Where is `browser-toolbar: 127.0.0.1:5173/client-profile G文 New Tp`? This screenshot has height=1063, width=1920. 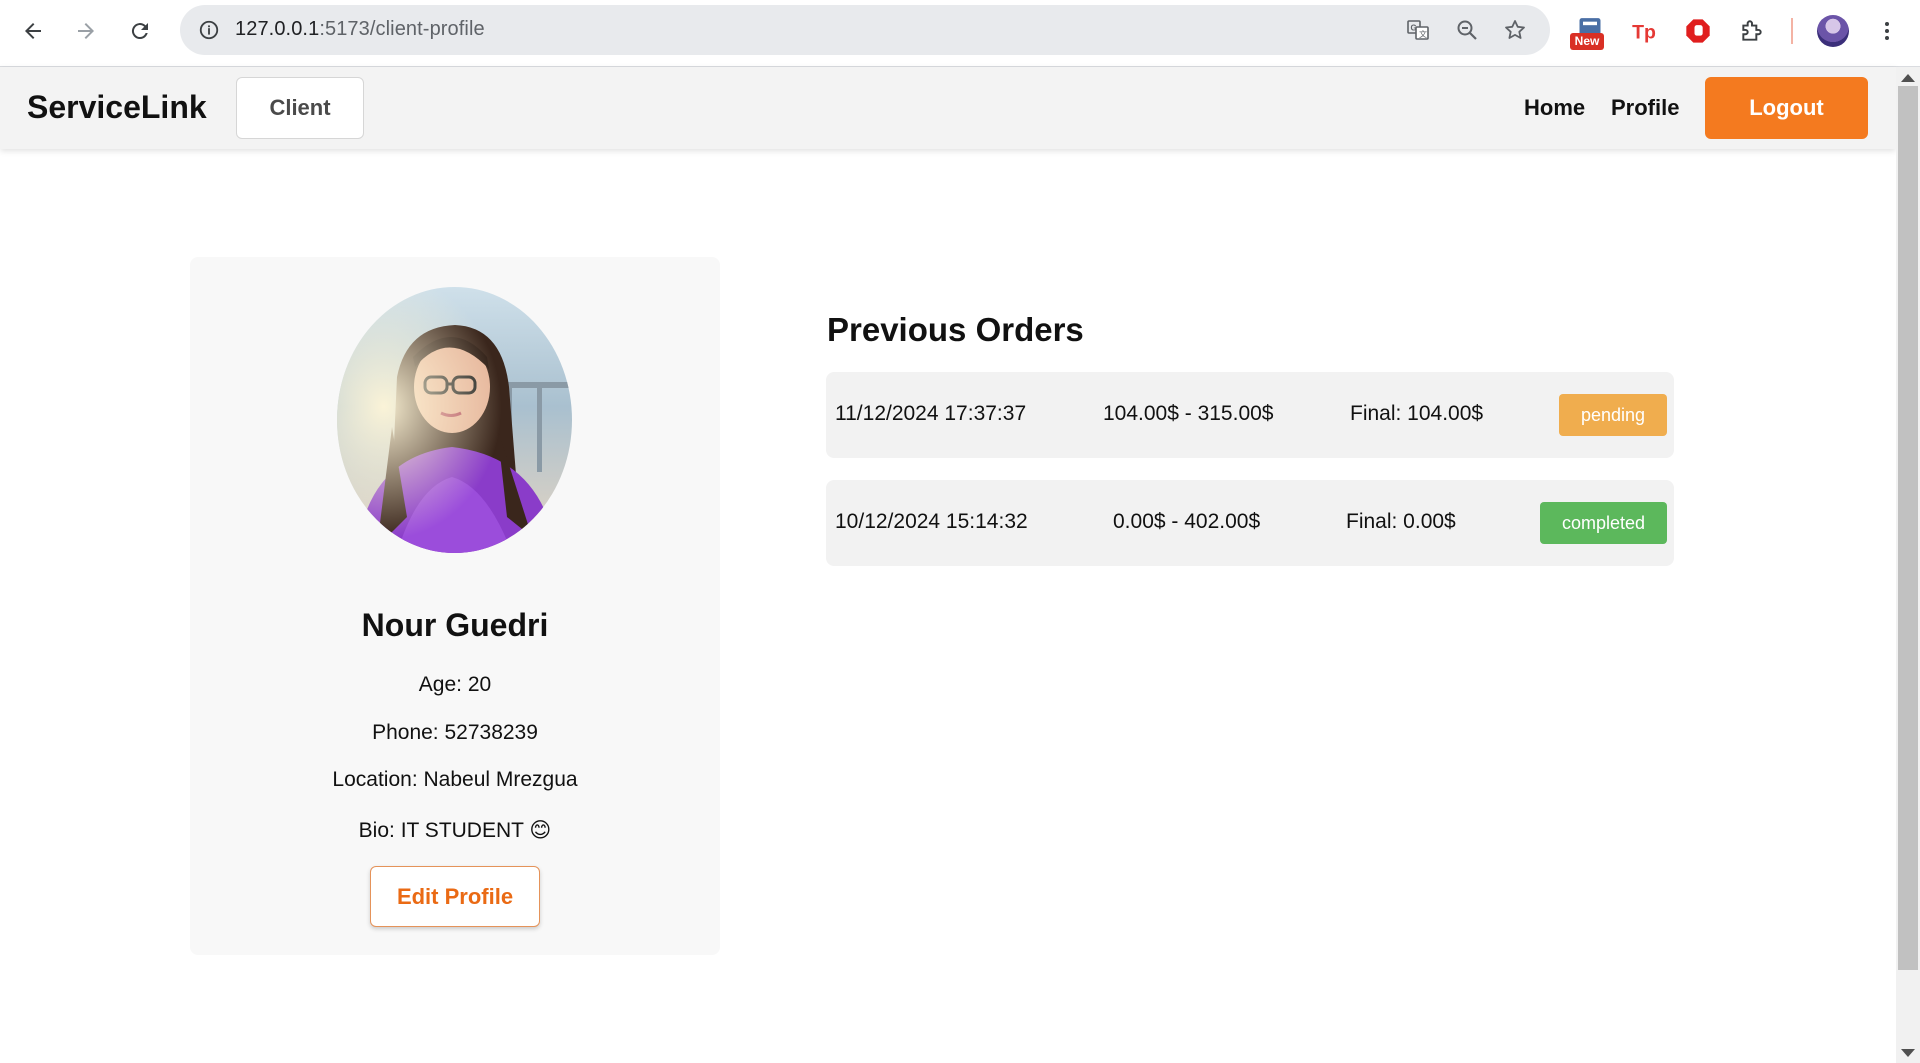 browser-toolbar: 127.0.0.1:5173/client-profile G文 New Tp is located at coordinates (960, 33).